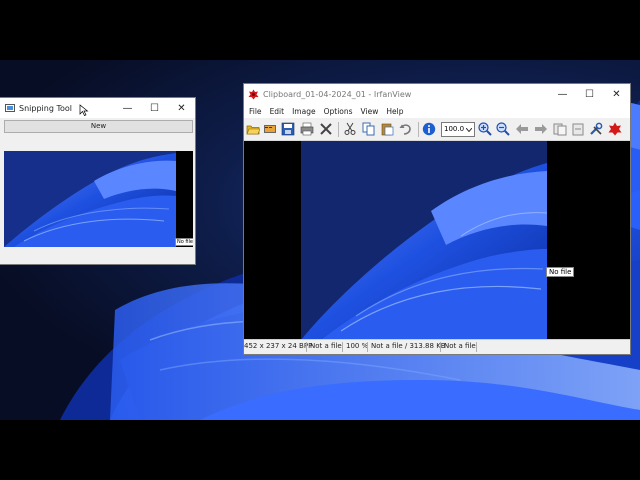 This screenshot has width=640, height=480. What do you see at coordinates (277, 111) in the screenshot?
I see `menu-edit: Edit` at bounding box center [277, 111].